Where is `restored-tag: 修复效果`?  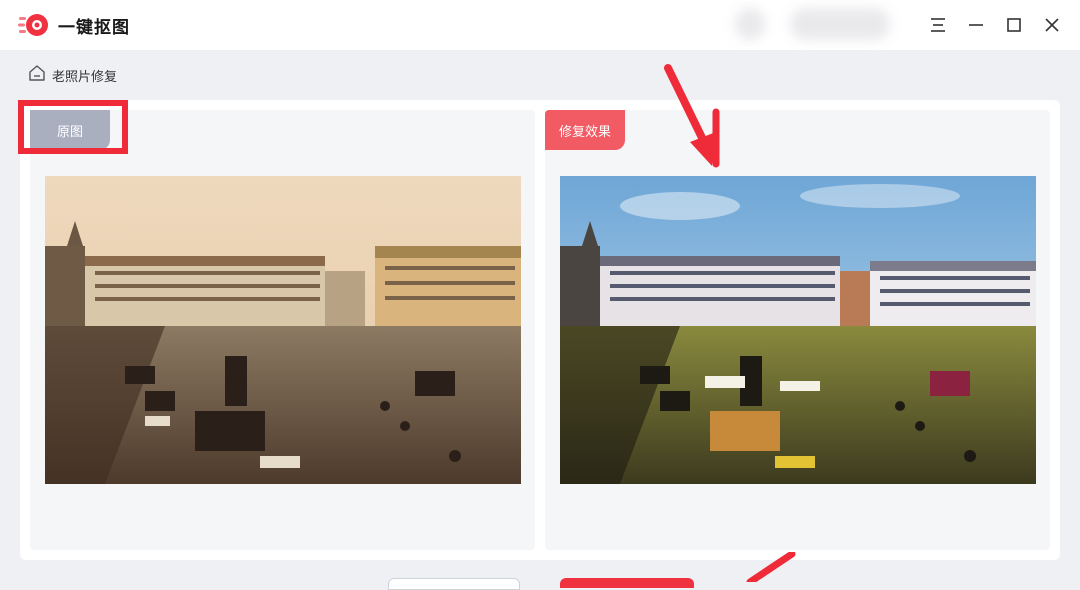 restored-tag: 修复效果 is located at coordinates (585, 130).